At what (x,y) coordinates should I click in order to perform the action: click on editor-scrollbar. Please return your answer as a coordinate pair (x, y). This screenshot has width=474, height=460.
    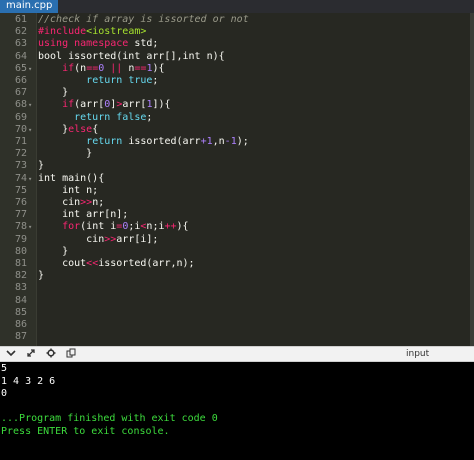
    Looking at the image, I should click on (472, 179).